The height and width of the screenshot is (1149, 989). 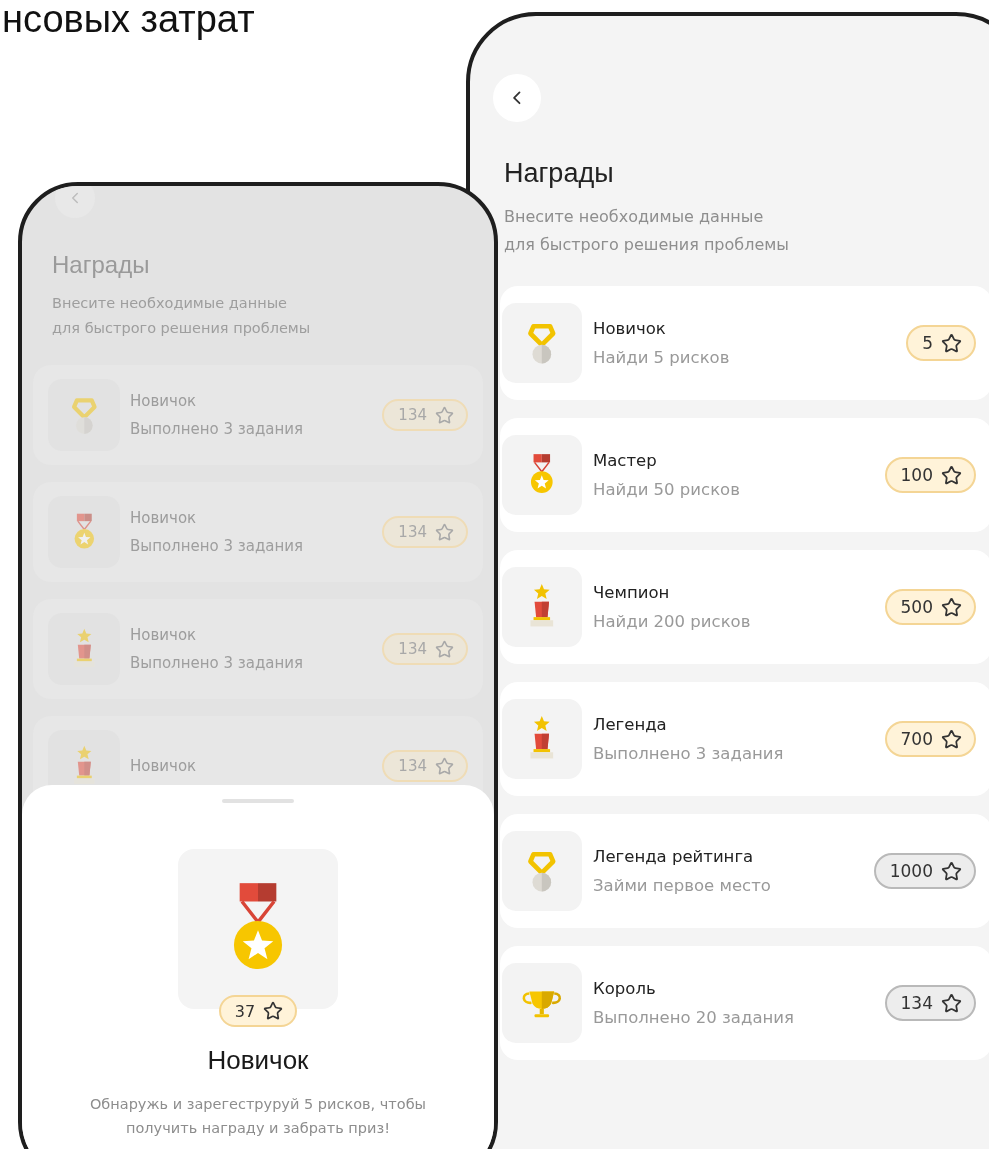 I want to click on points-value: 1000, so click(x=911, y=871).